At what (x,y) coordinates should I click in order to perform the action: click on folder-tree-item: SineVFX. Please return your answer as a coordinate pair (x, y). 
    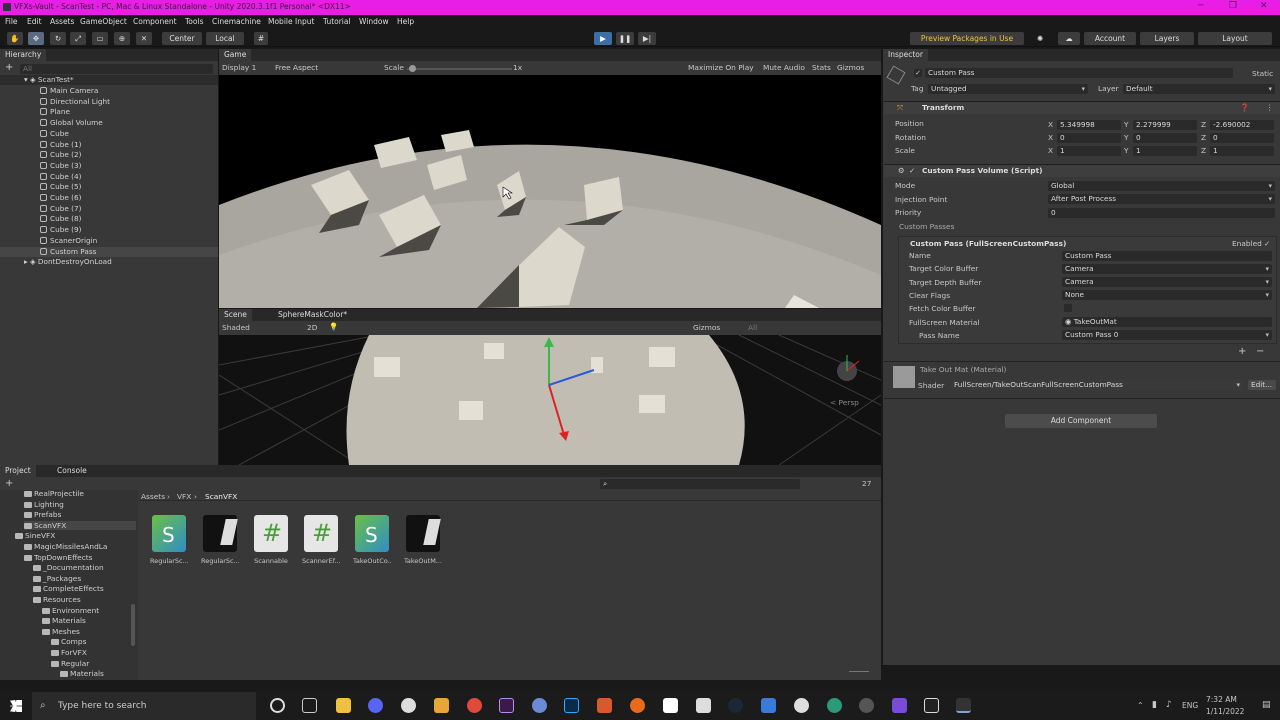
    Looking at the image, I should click on (35, 535).